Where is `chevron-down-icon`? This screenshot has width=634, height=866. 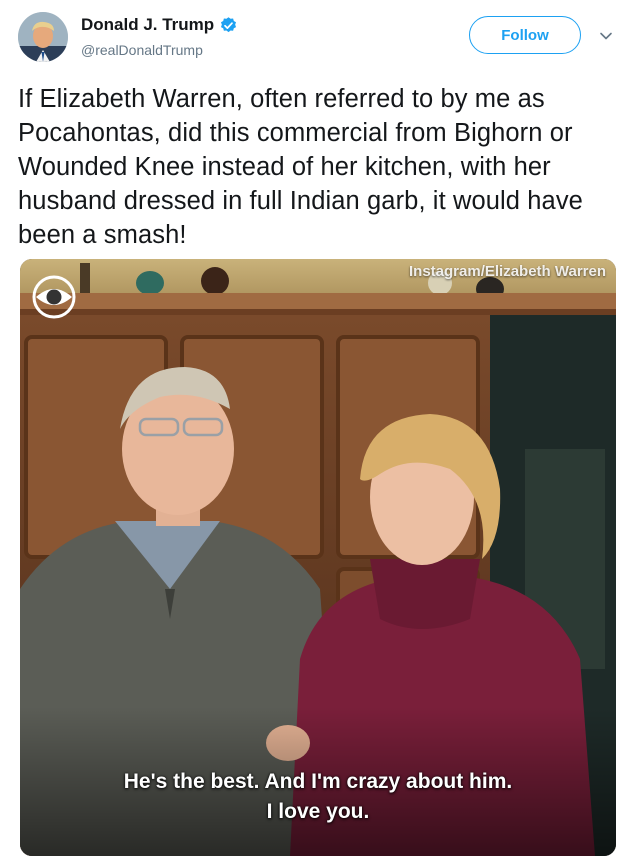
chevron-down-icon is located at coordinates (606, 36).